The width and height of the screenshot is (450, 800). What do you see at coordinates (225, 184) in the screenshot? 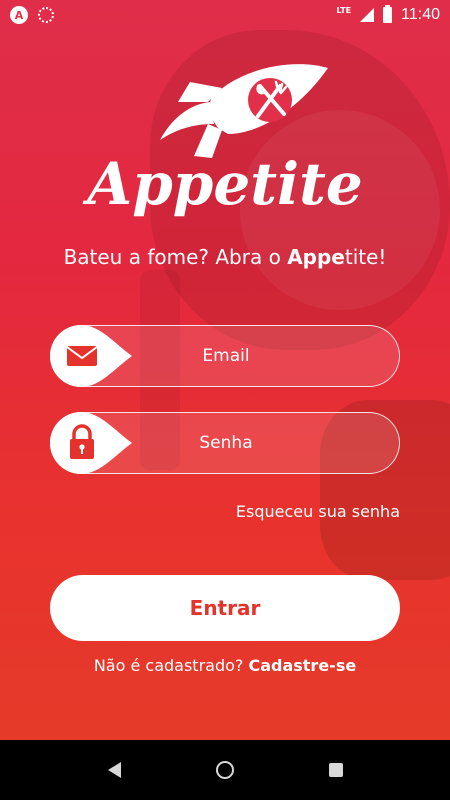
I see `app-logo-wordmark: Appetite` at bounding box center [225, 184].